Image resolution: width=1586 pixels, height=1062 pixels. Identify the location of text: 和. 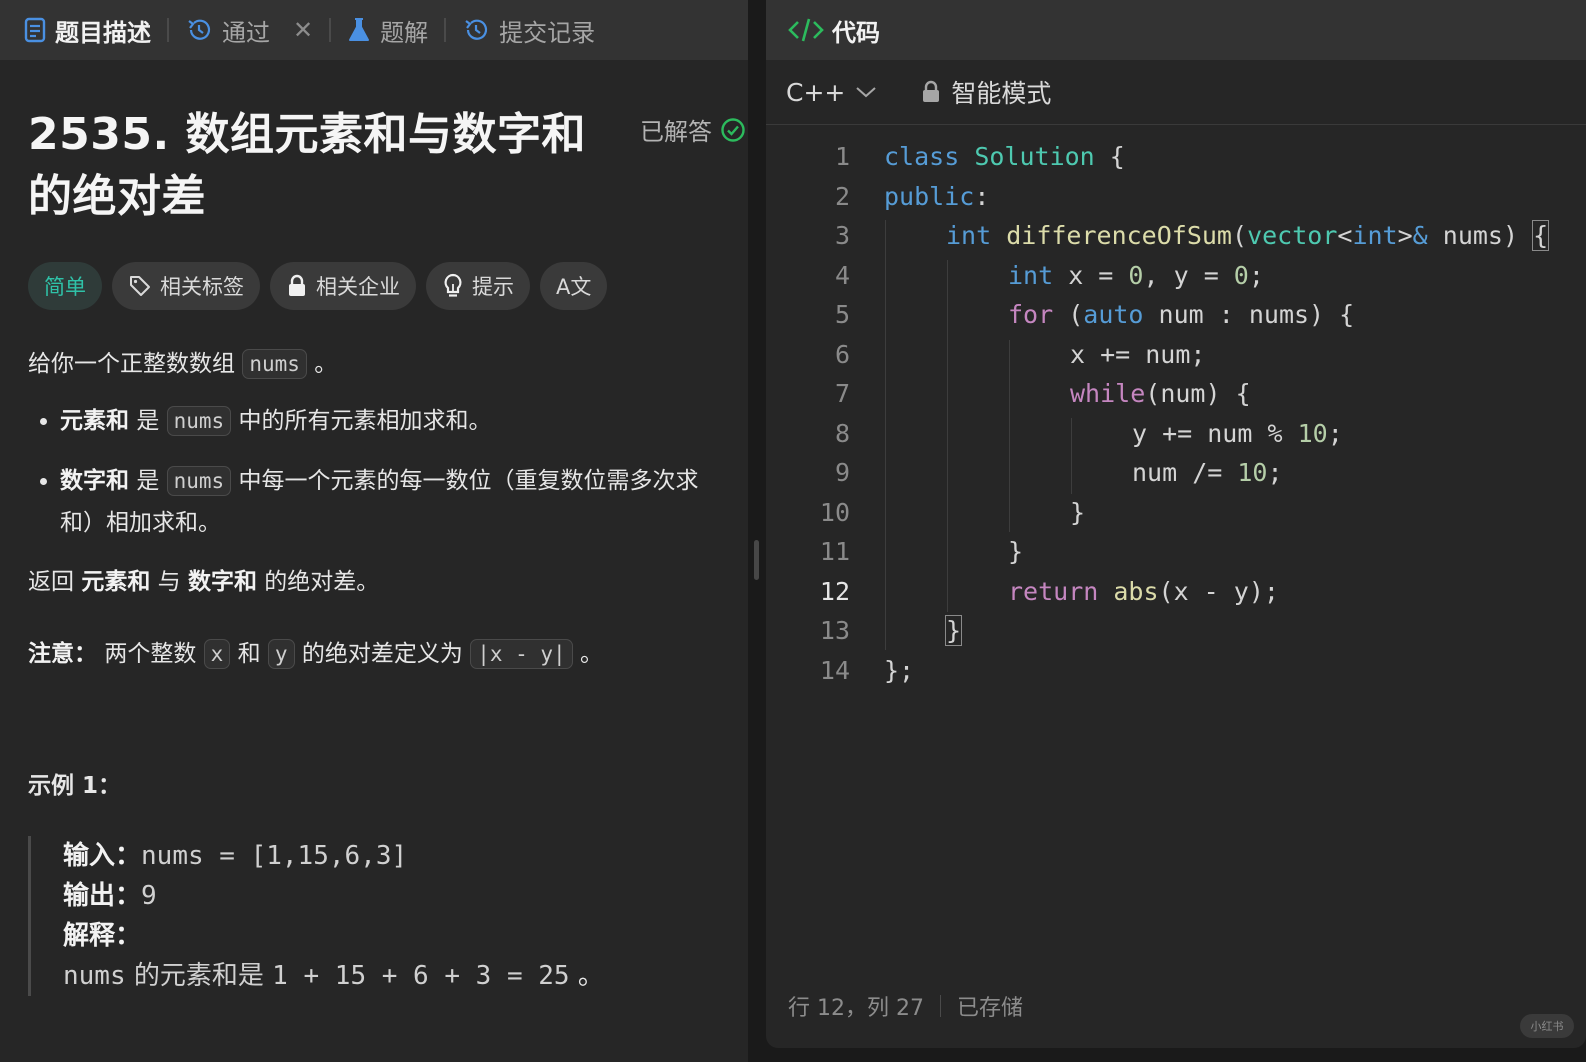
(249, 654).